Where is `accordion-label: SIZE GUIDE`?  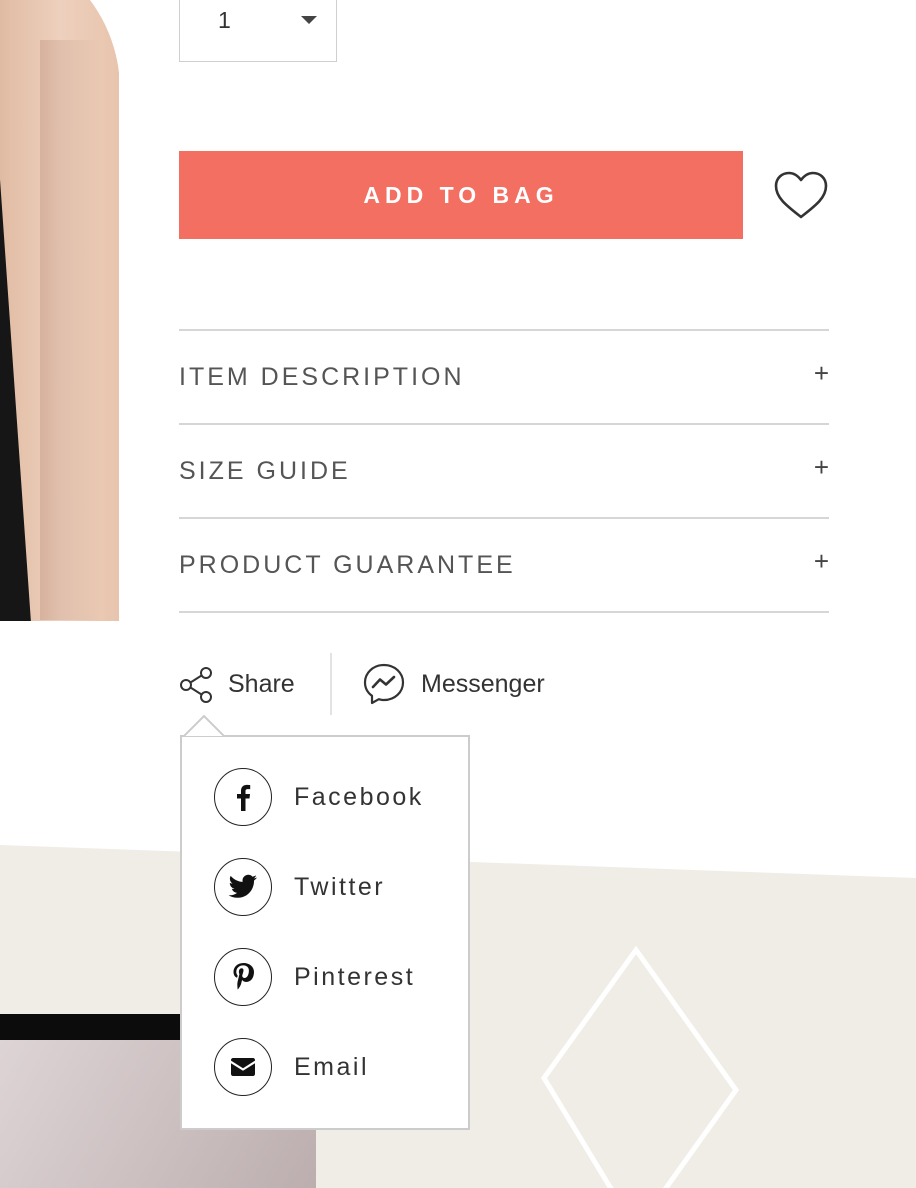 accordion-label: SIZE GUIDE is located at coordinates (265, 471).